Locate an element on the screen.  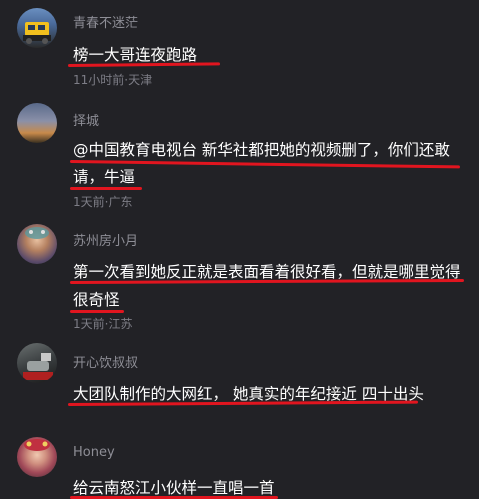
comment-text: @中国教育电视台 新华社都把她的视频删了，你们还敢 is located at coordinates (261, 150).